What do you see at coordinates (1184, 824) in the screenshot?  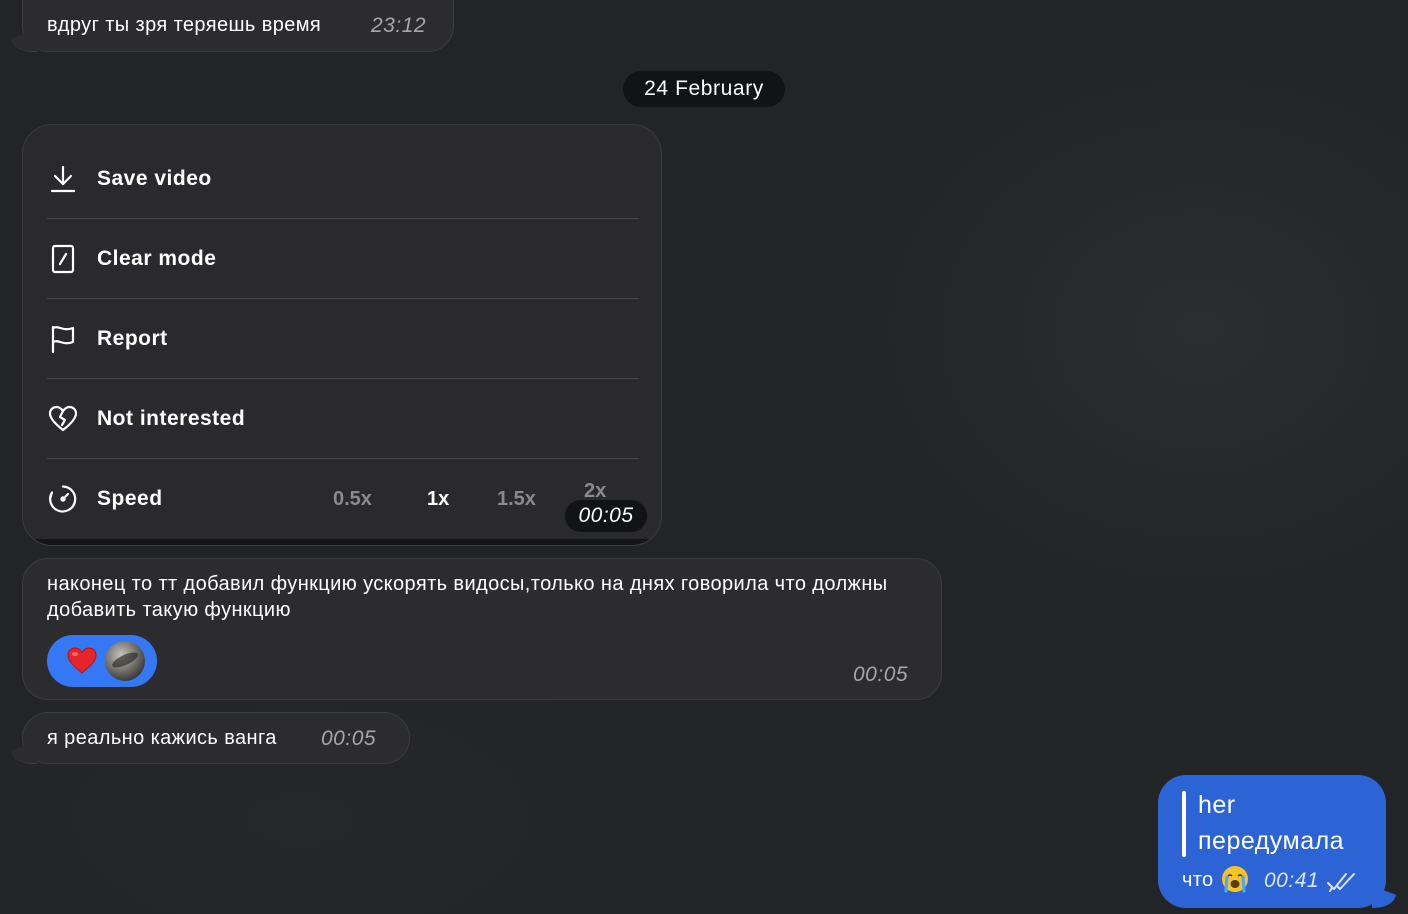 I see `quote-bar` at bounding box center [1184, 824].